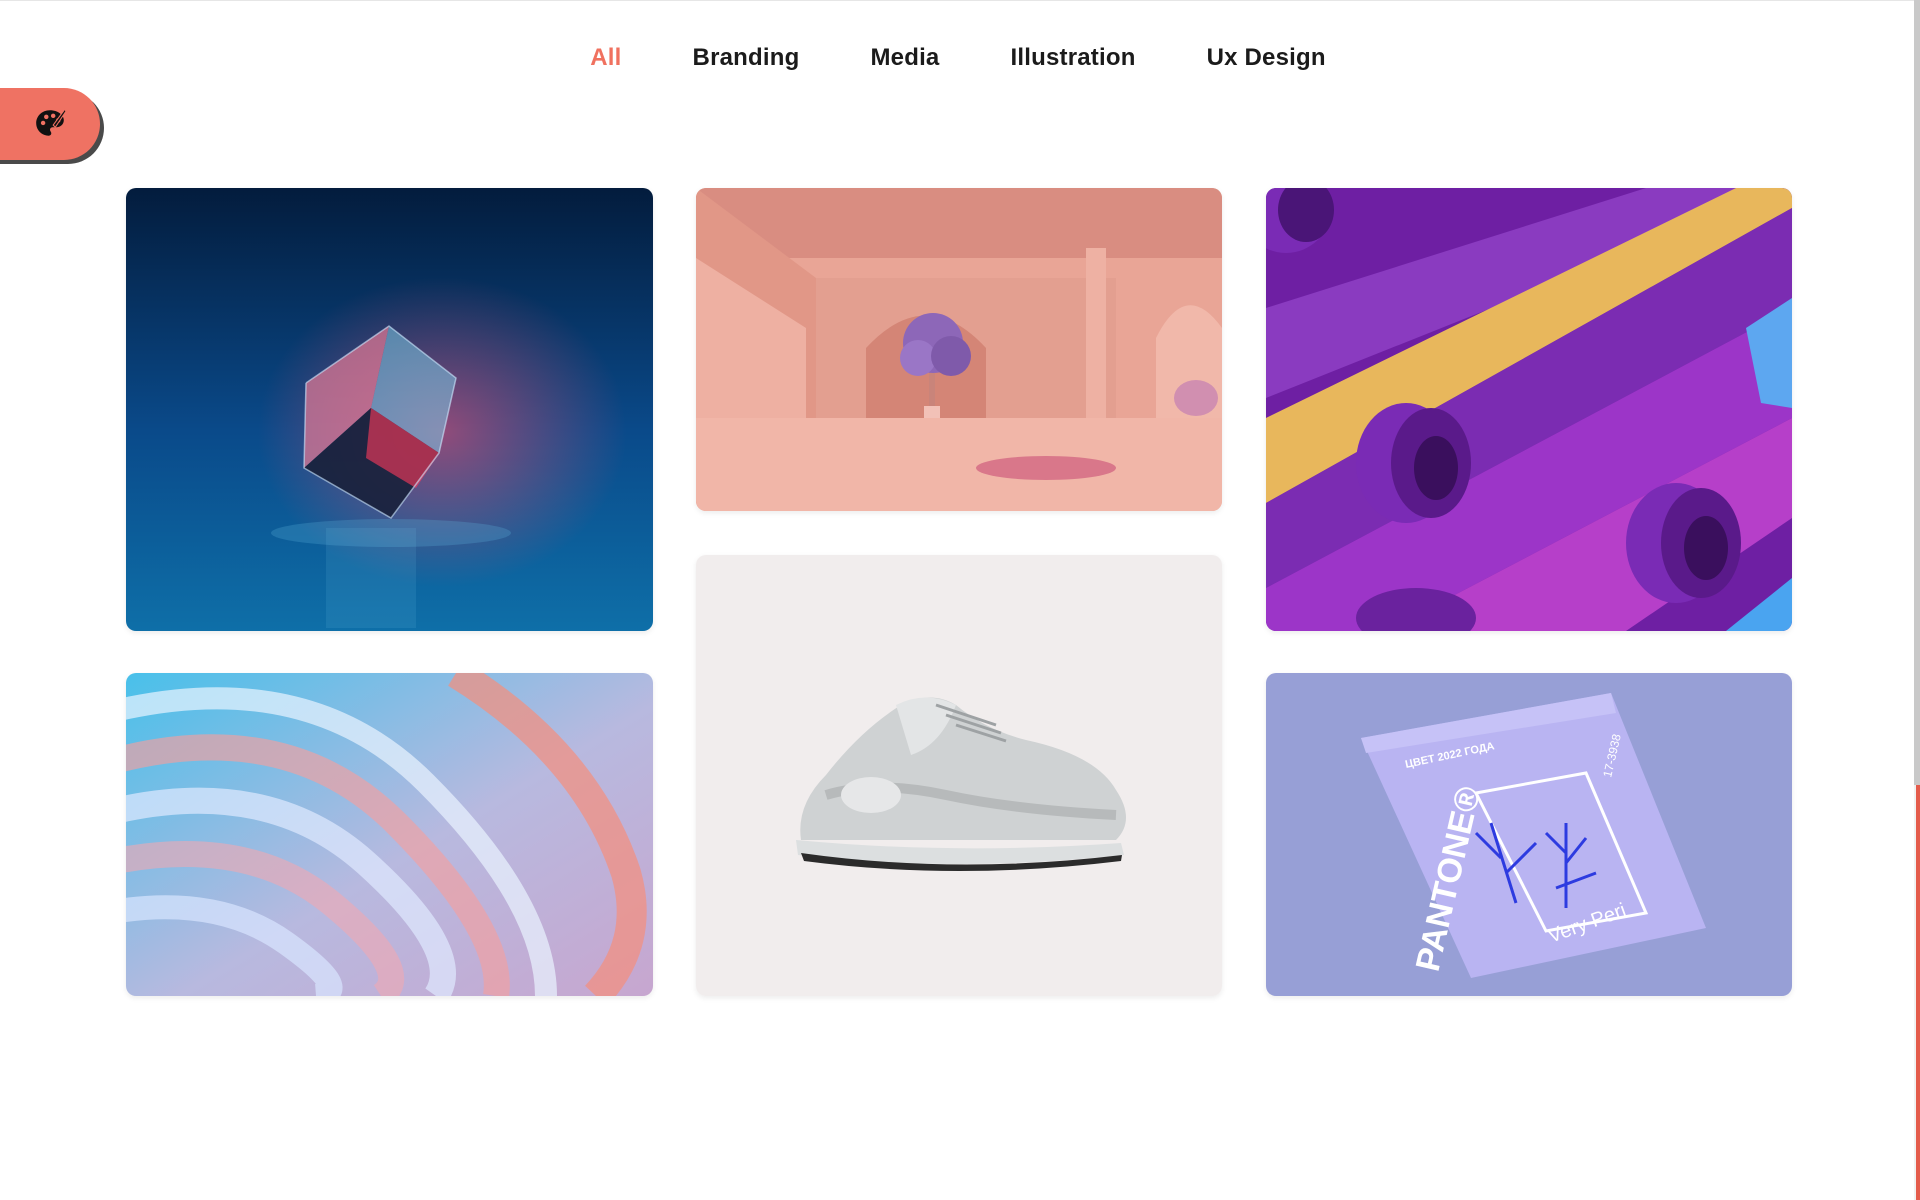  I want to click on pastel-waves-image, so click(389, 834).